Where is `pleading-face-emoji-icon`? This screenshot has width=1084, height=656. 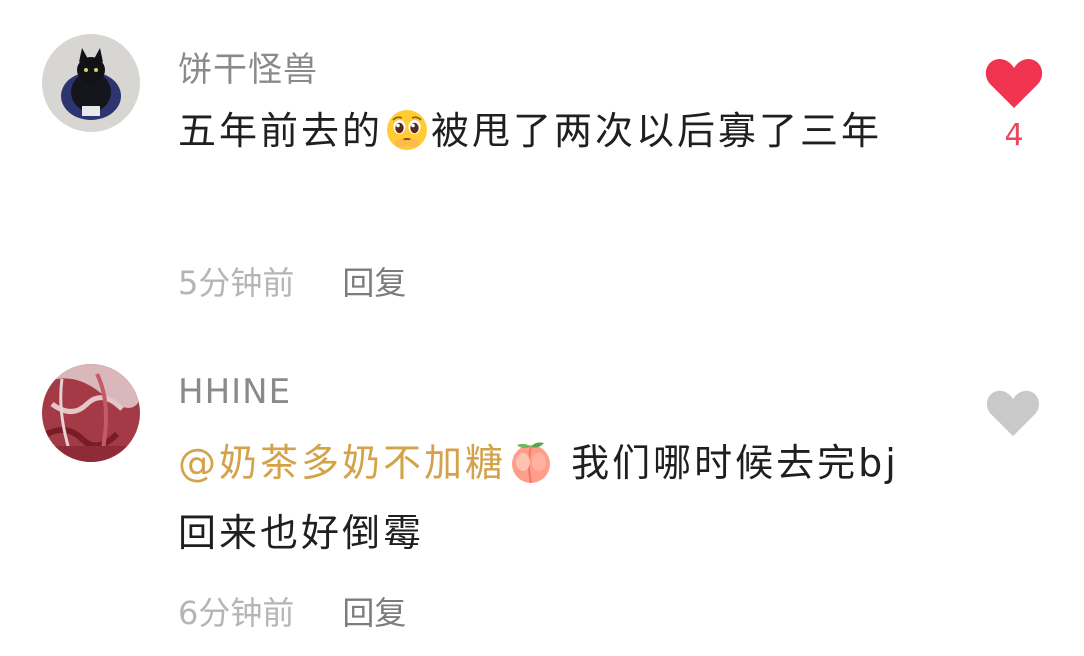
pleading-face-emoji-icon is located at coordinates (407, 139).